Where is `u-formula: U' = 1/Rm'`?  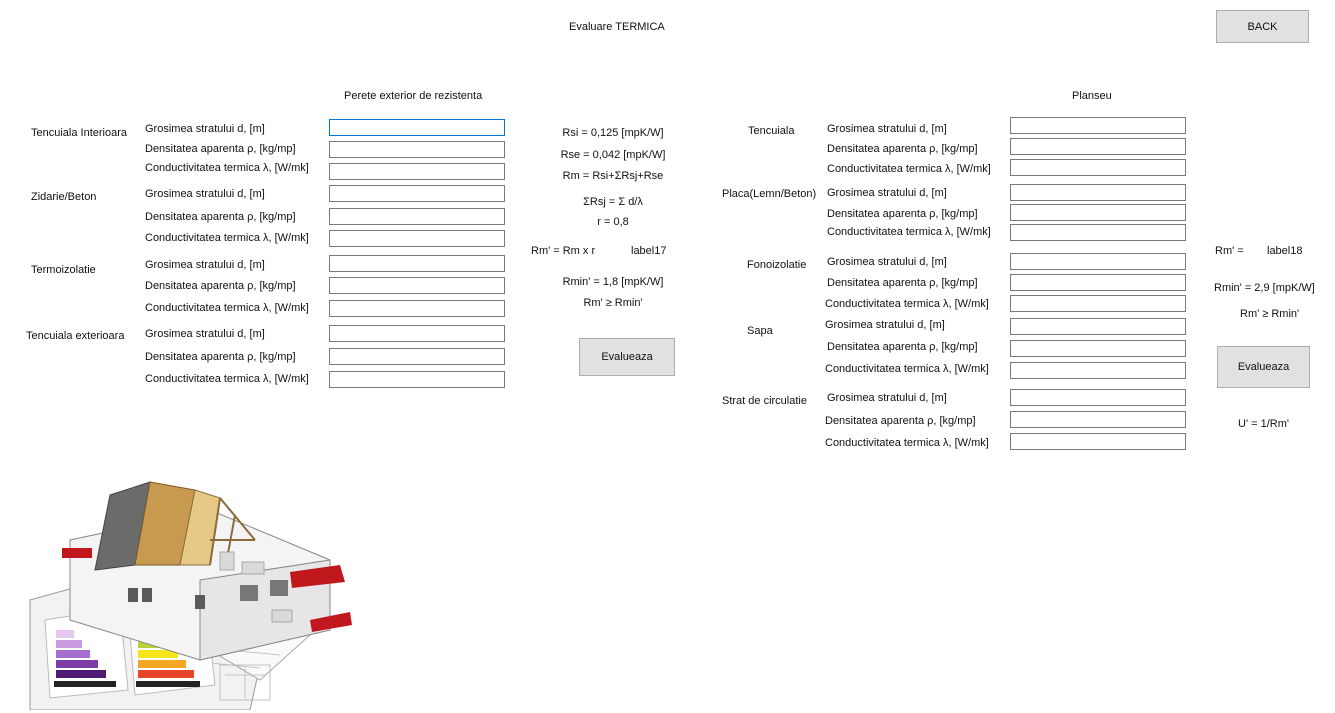
u-formula: U' = 1/Rm' is located at coordinates (1263, 424).